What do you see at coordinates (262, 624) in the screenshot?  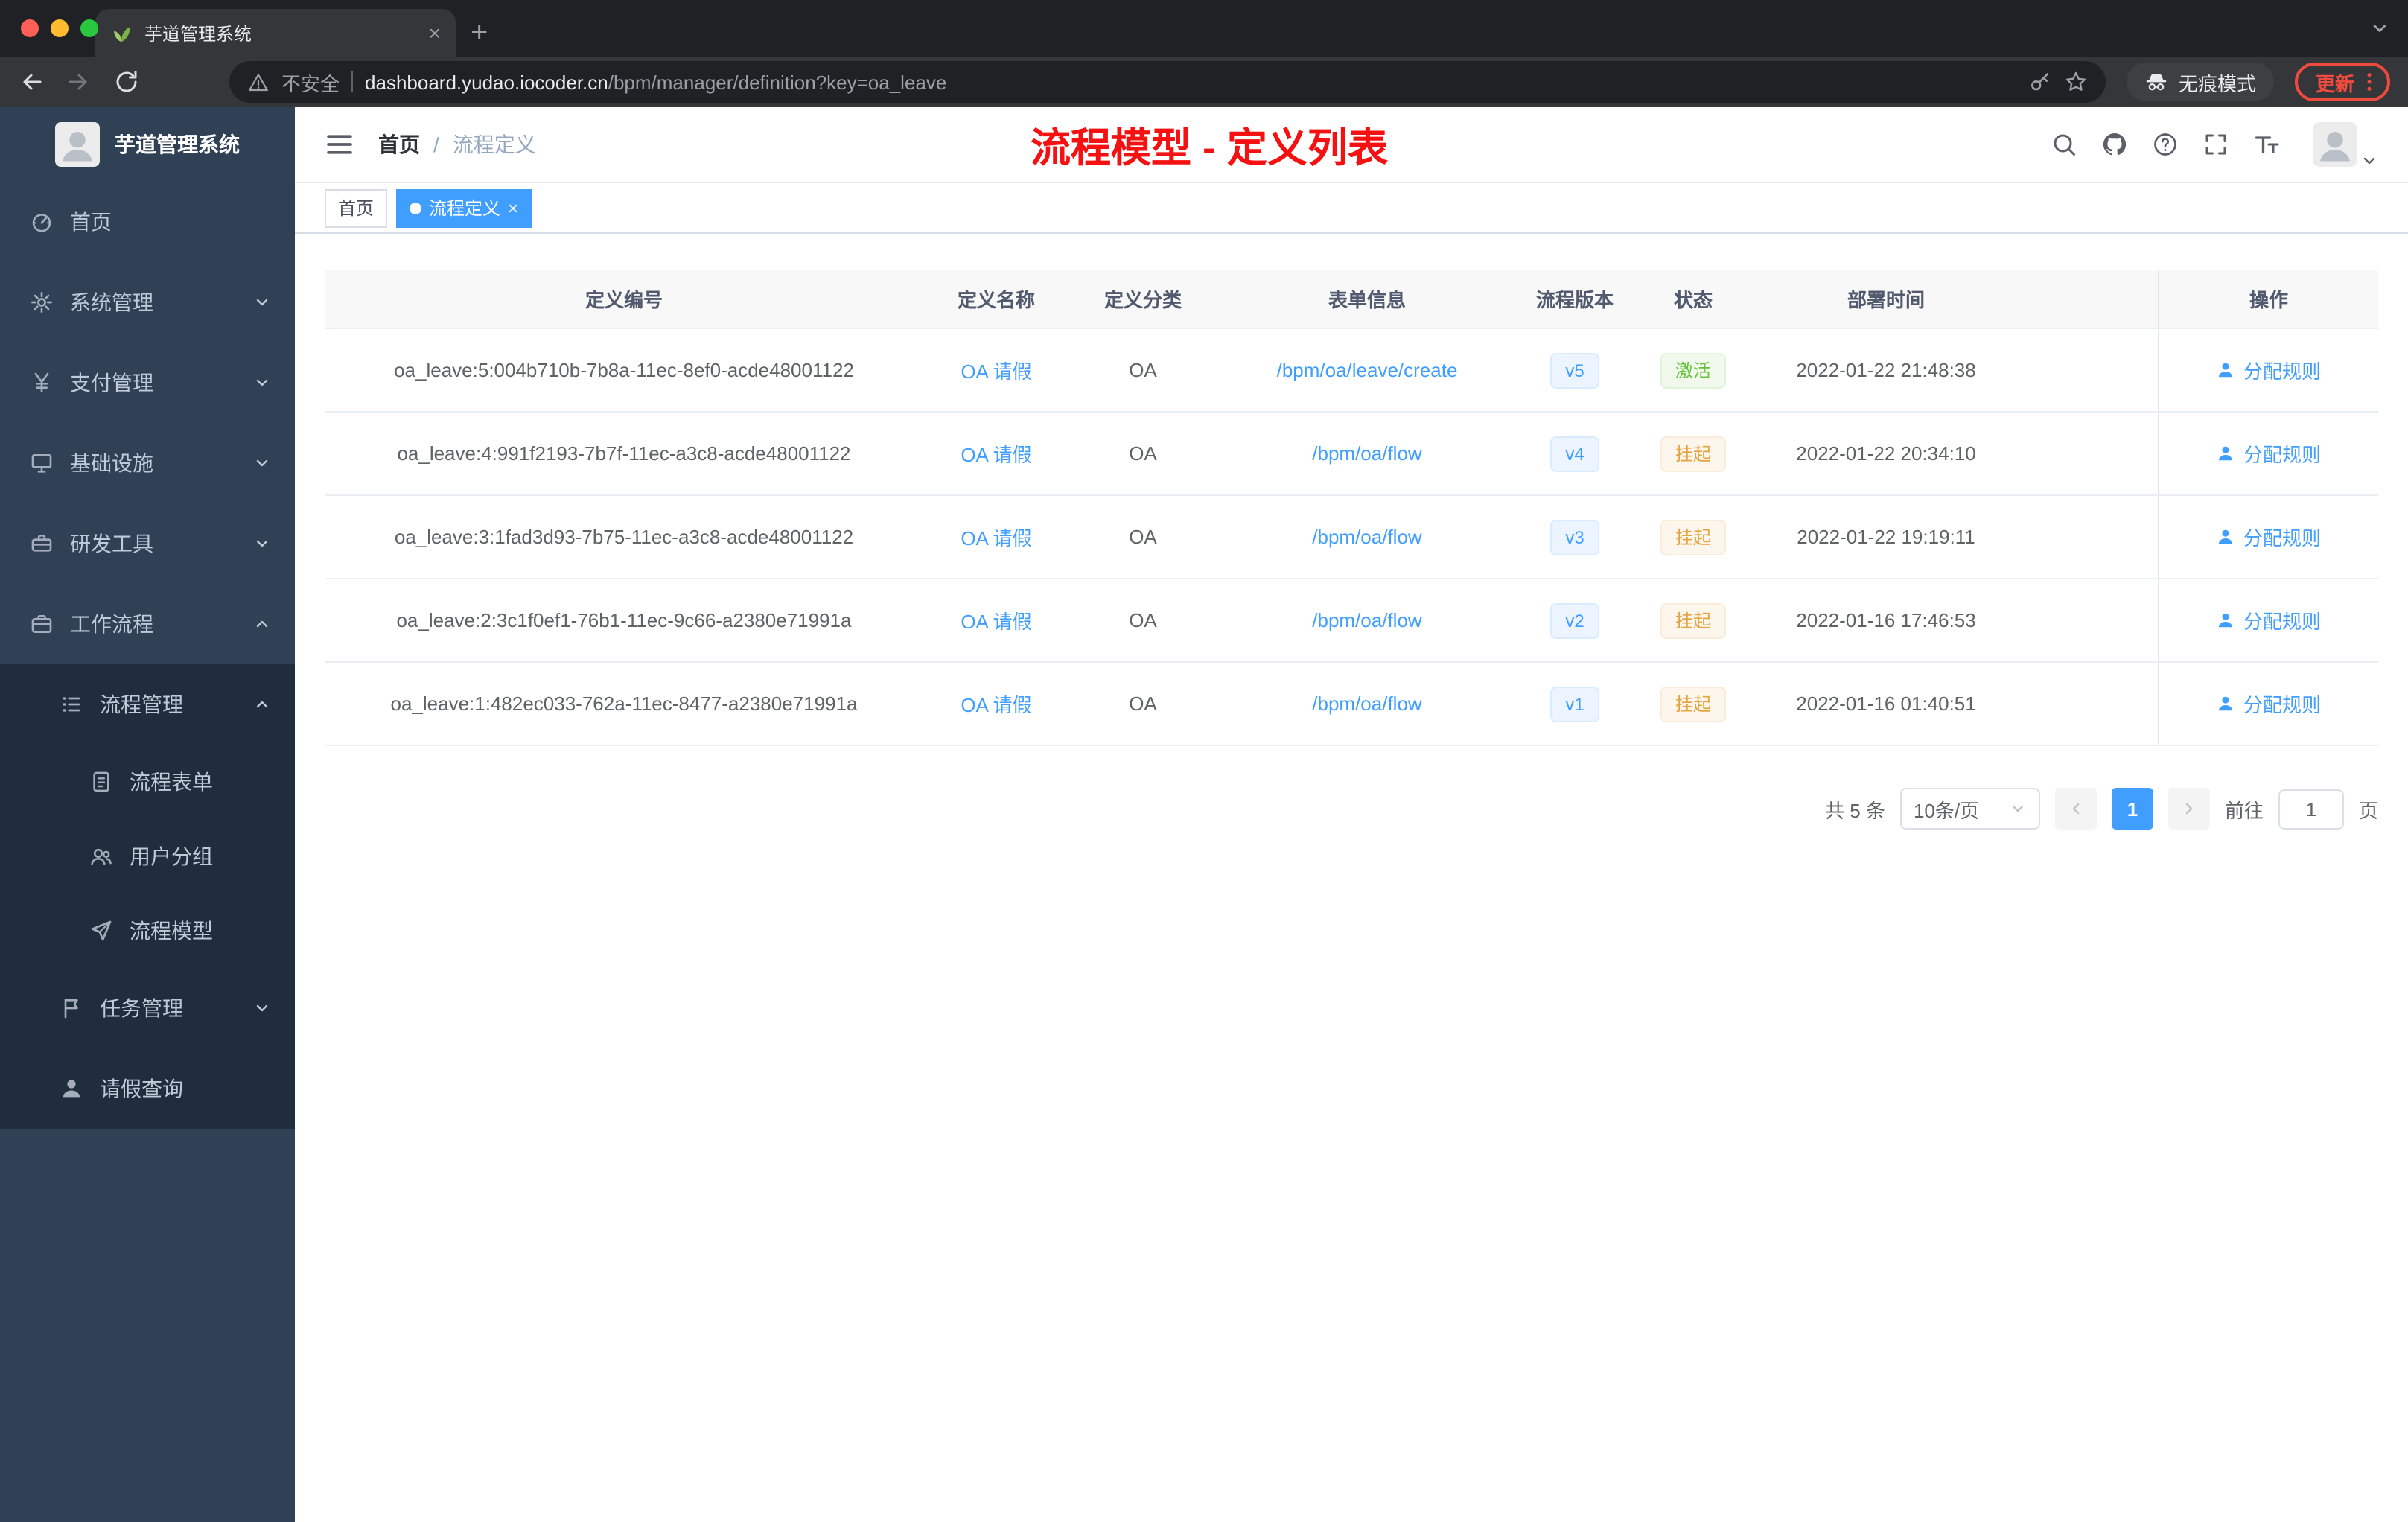 I see `chevron-up-icon` at bounding box center [262, 624].